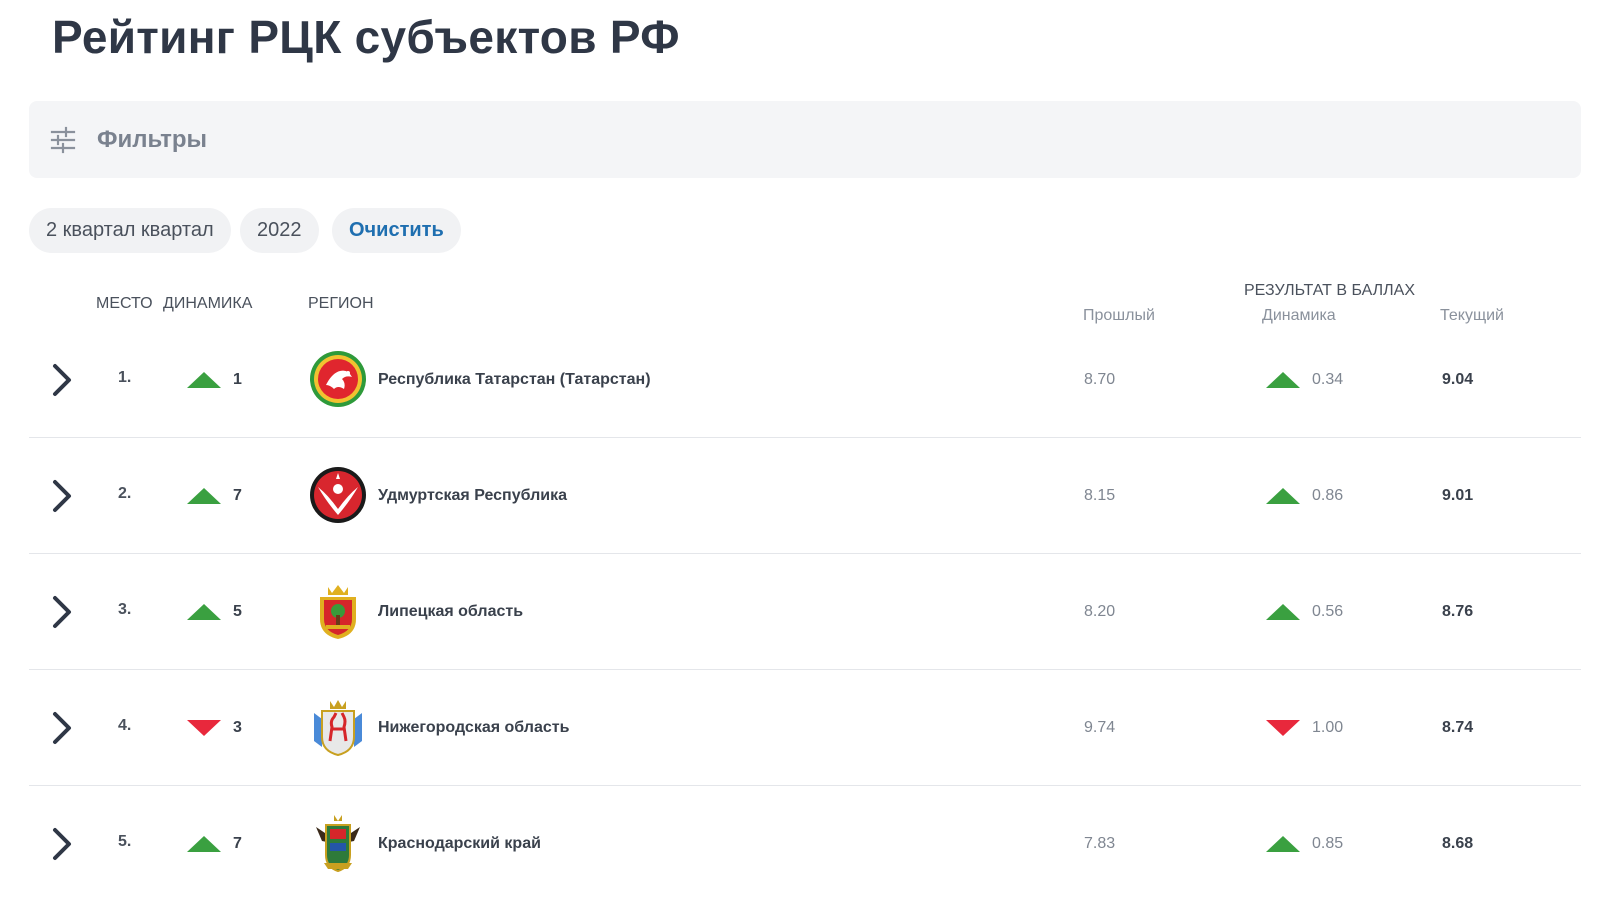  I want to click on score-change-value: 0.56, so click(1328, 611).